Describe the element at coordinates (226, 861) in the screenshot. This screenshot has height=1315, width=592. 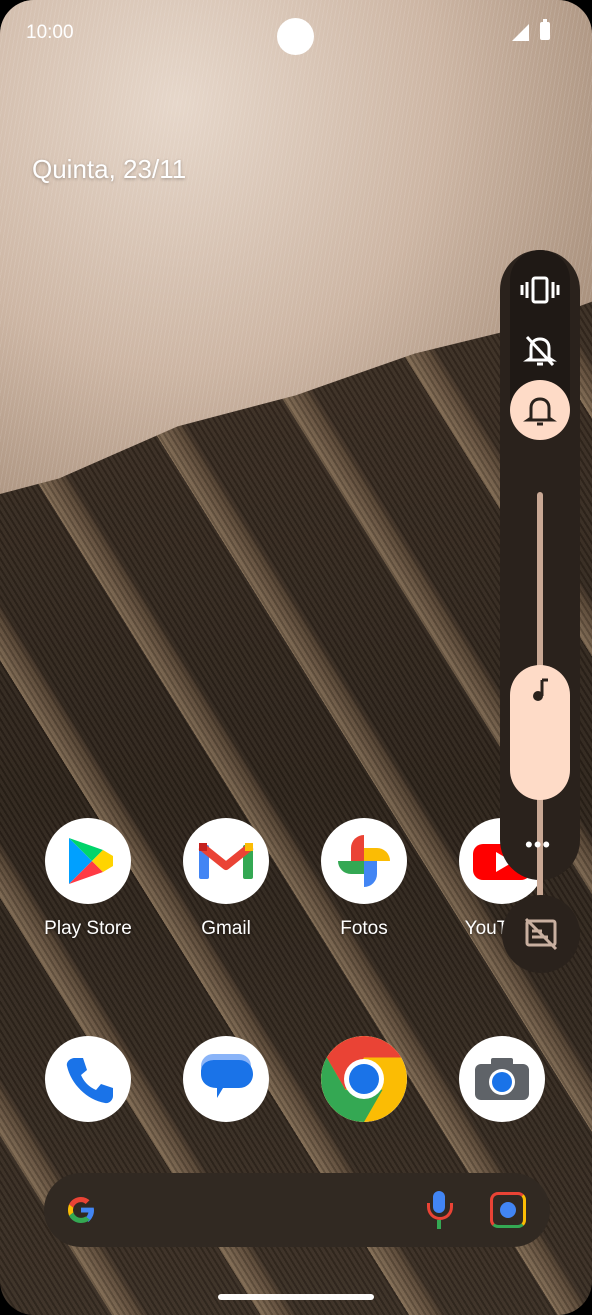
I see `gmail-icon` at that location.